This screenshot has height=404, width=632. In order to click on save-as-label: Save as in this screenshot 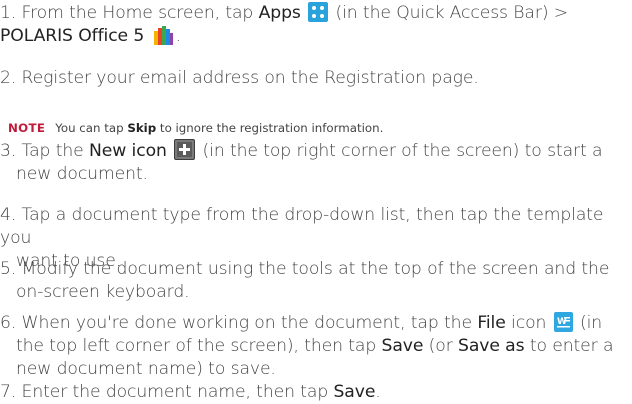, I will do `click(491, 345)`.